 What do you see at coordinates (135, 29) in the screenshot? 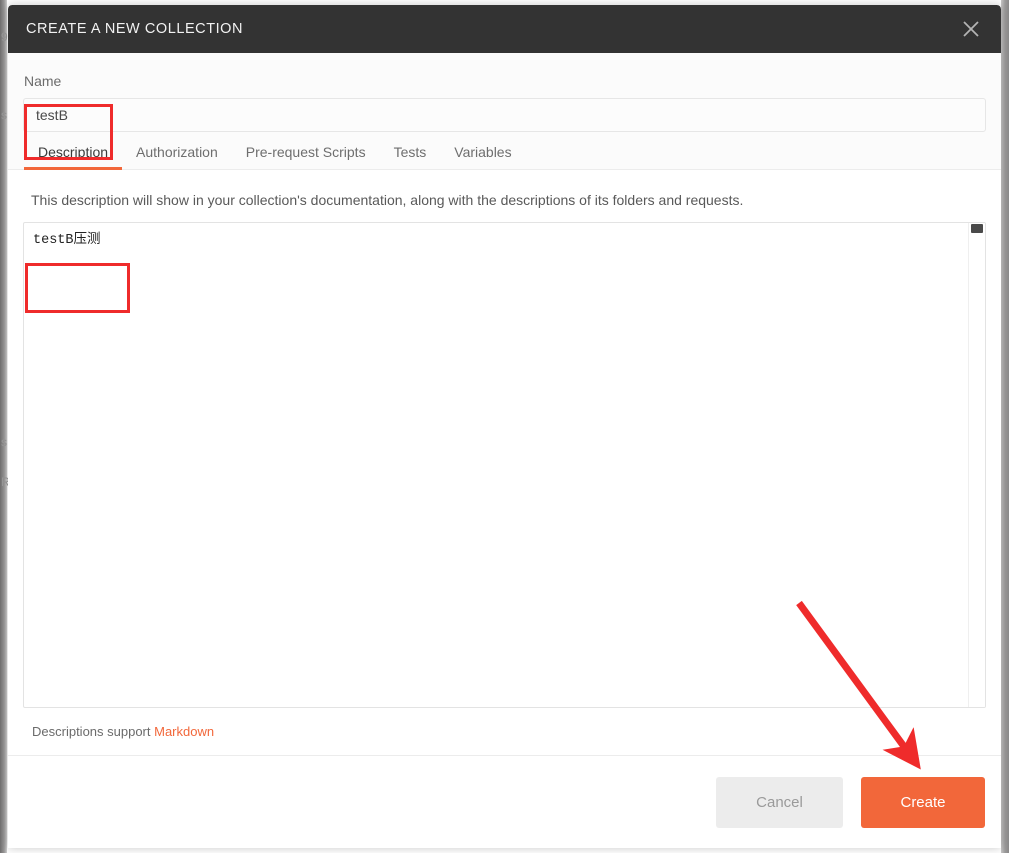
I see `modal-title: CREATE A NEW COLLECTION` at bounding box center [135, 29].